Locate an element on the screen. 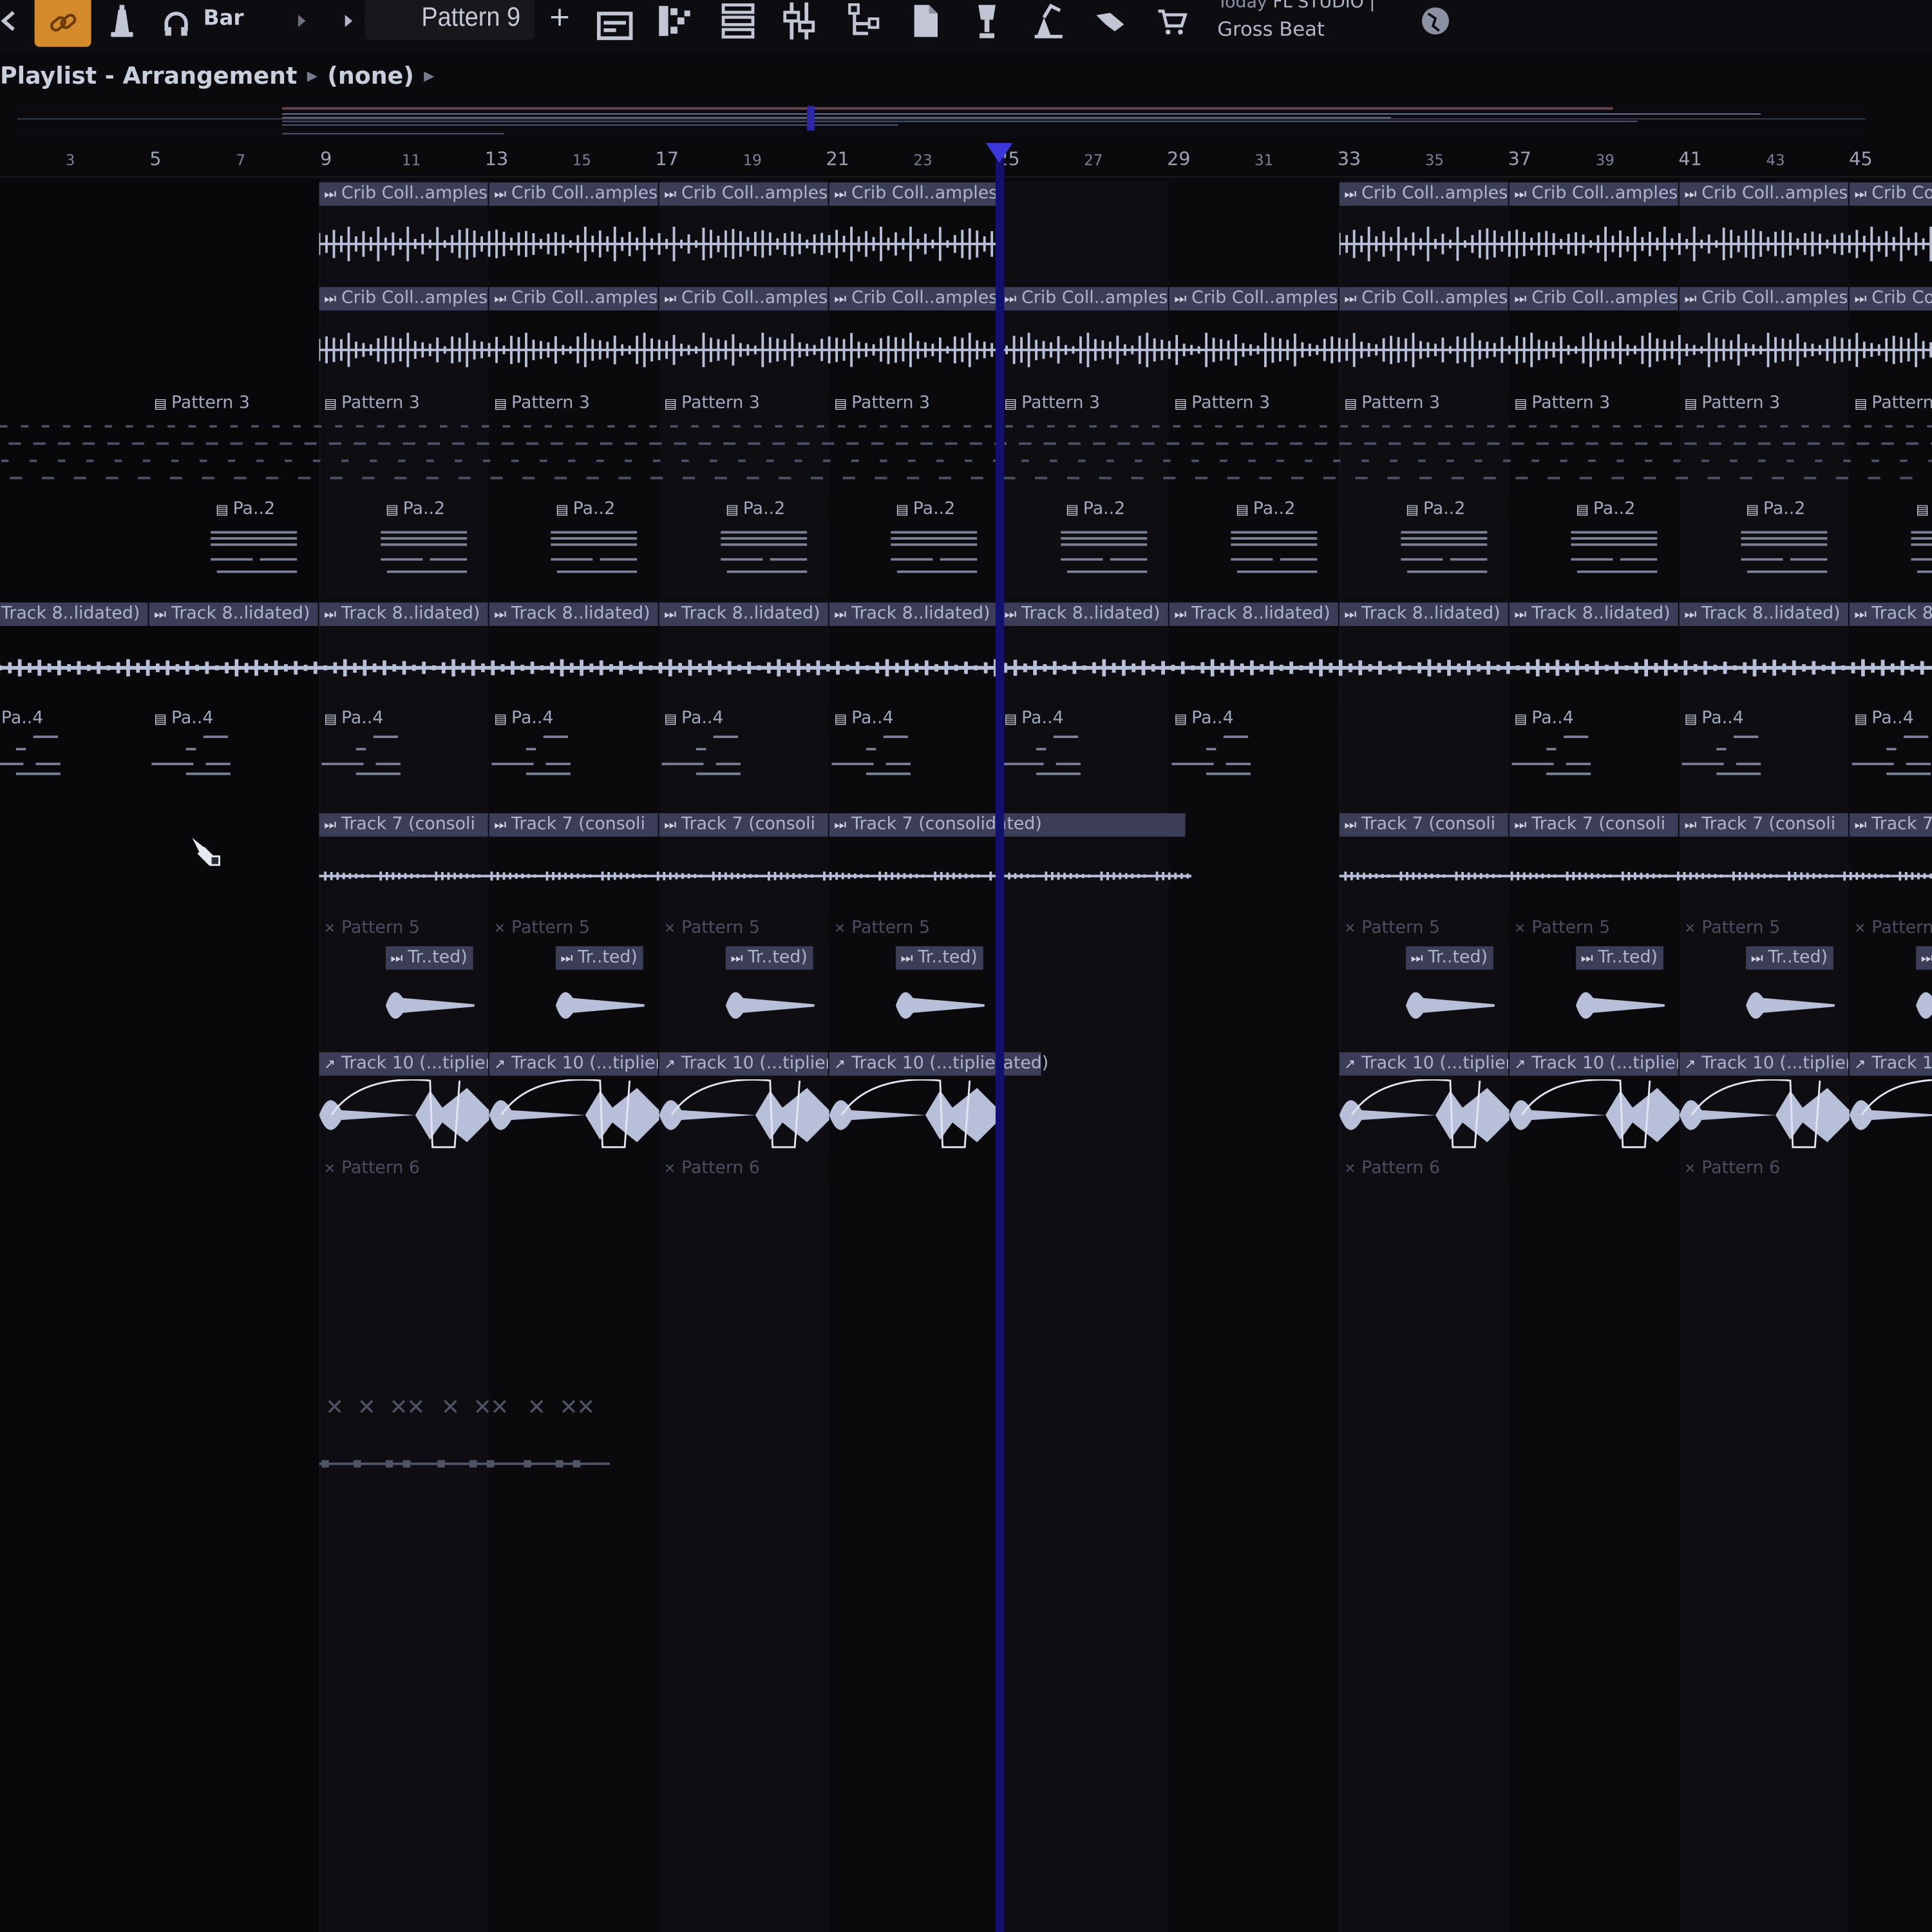 This screenshot has width=1932, height=1932. playlist-icon is located at coordinates (614, 24).